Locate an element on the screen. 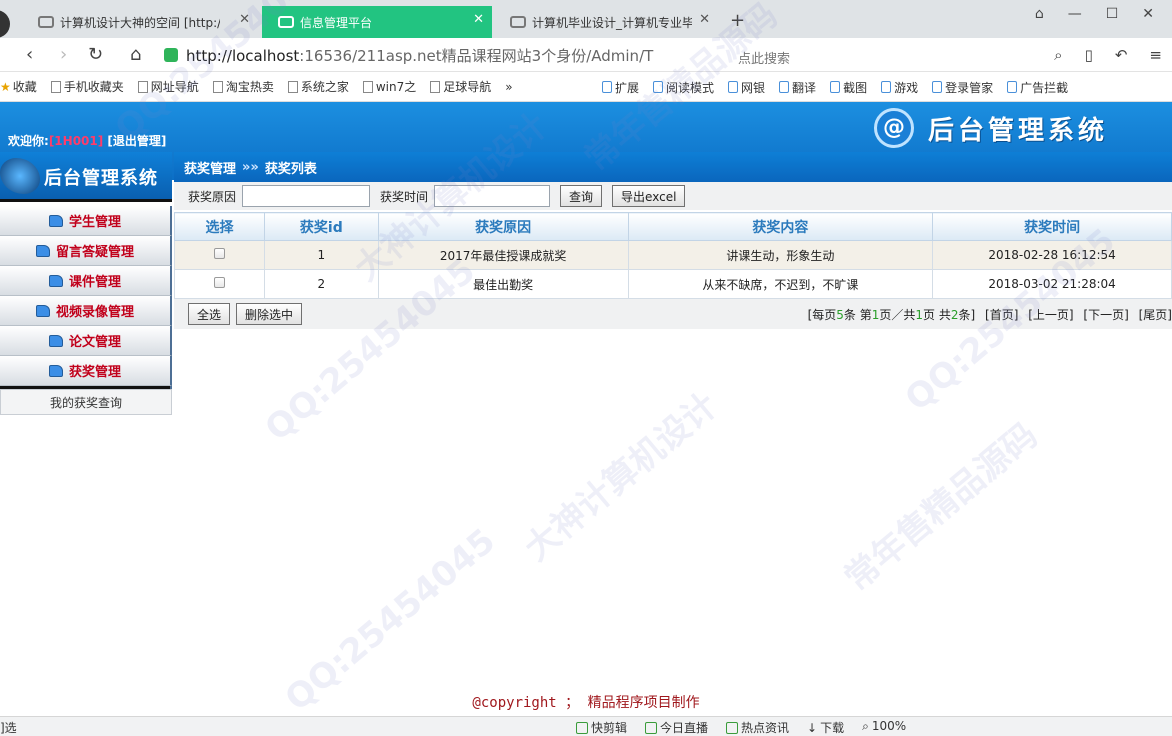  time-input is located at coordinates (492, 196).